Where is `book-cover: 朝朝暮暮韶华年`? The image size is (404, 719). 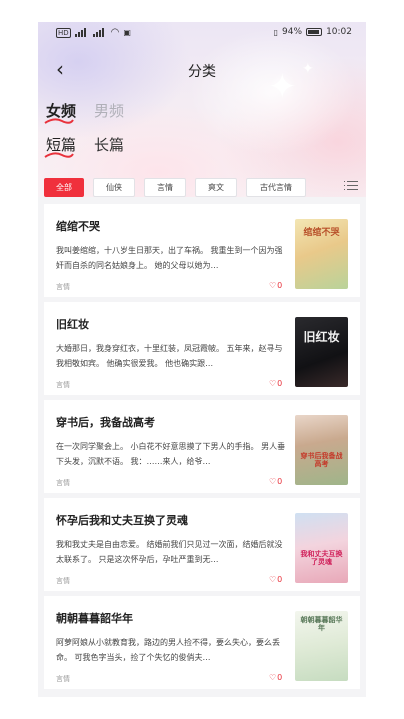
book-cover: 朝朝暮暮韶华年 is located at coordinates (321, 646).